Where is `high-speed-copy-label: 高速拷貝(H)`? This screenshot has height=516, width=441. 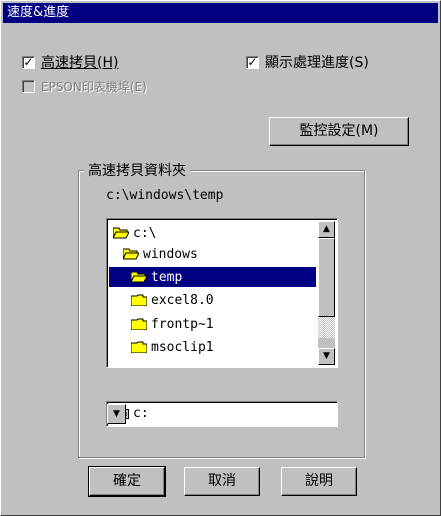 high-speed-copy-label: 高速拷貝(H) is located at coordinates (80, 63).